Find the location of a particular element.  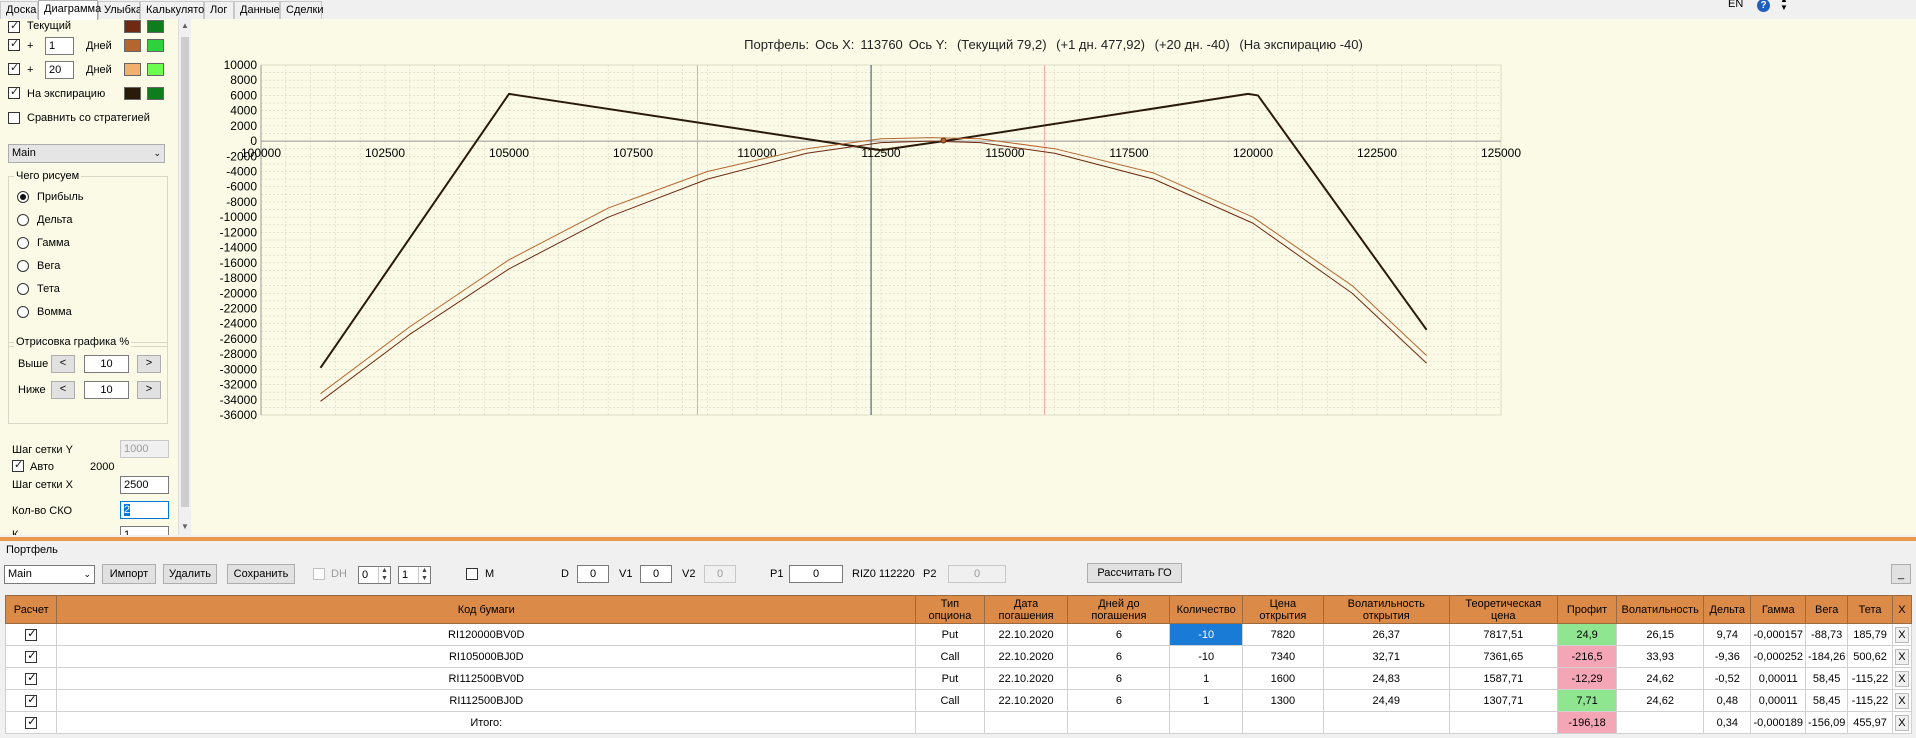

tab-data: Данные is located at coordinates (257, 10).